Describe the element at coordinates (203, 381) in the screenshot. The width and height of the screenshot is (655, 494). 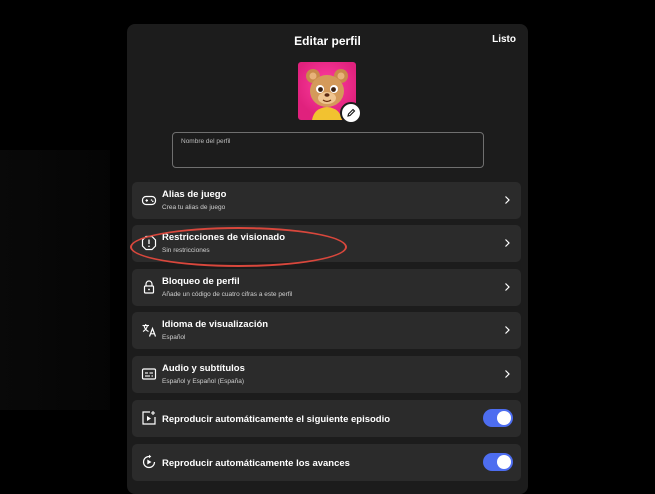
I see `row-sublabel: Español y Español (España)` at that location.